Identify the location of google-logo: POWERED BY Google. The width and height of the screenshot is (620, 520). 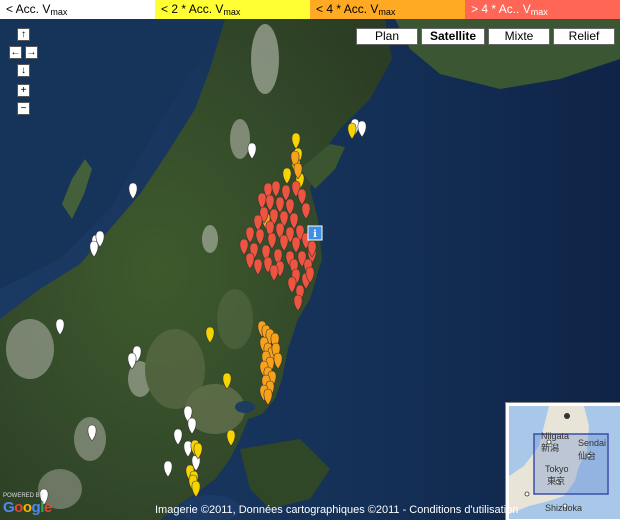
(27, 505).